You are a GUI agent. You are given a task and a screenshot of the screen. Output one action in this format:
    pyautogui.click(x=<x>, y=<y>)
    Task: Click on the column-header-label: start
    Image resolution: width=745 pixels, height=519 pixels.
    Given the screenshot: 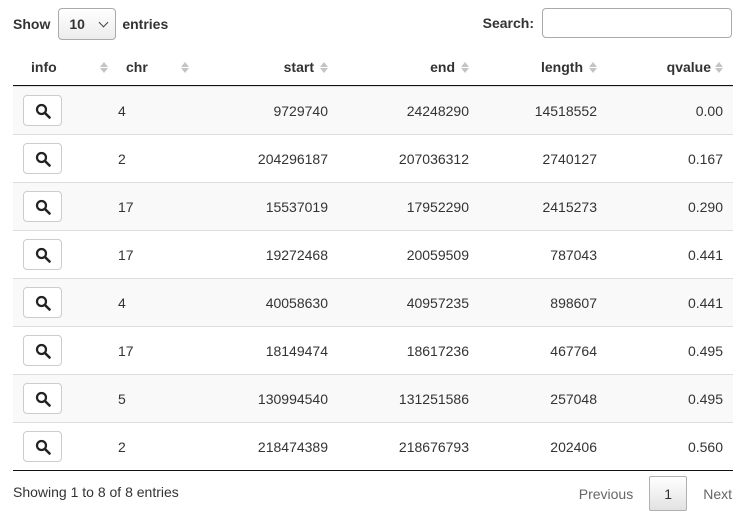 What is the action you would take?
    pyautogui.click(x=298, y=67)
    